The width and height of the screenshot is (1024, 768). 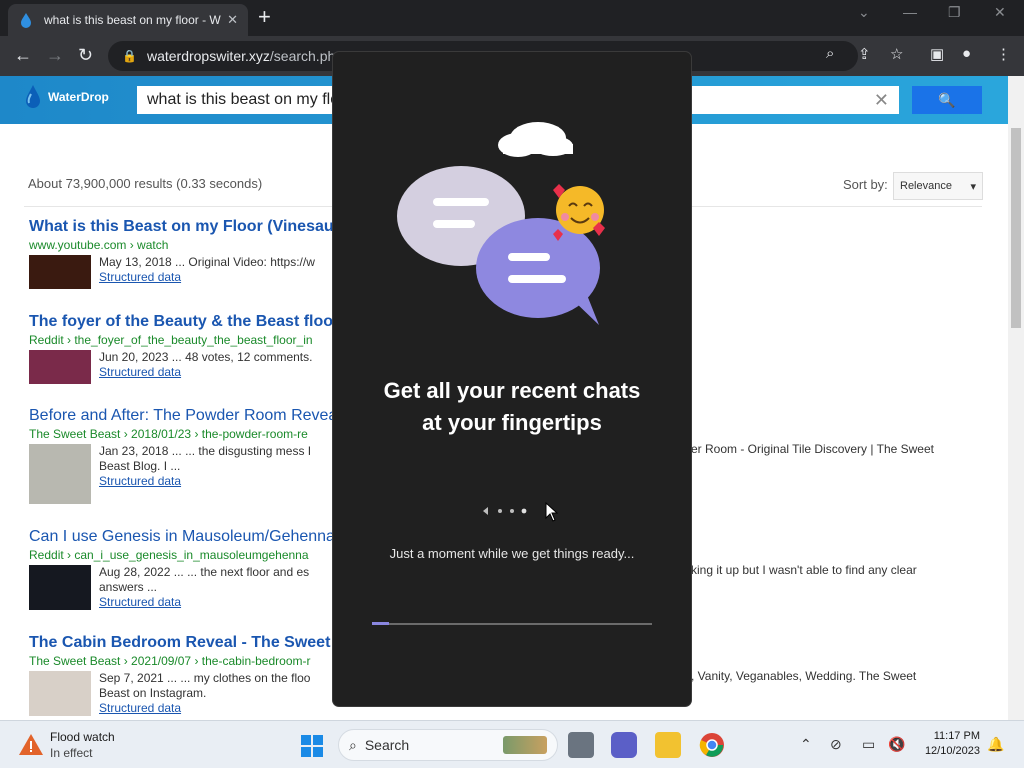 I want to click on sort-select: Relevance ▾, so click(x=938, y=186).